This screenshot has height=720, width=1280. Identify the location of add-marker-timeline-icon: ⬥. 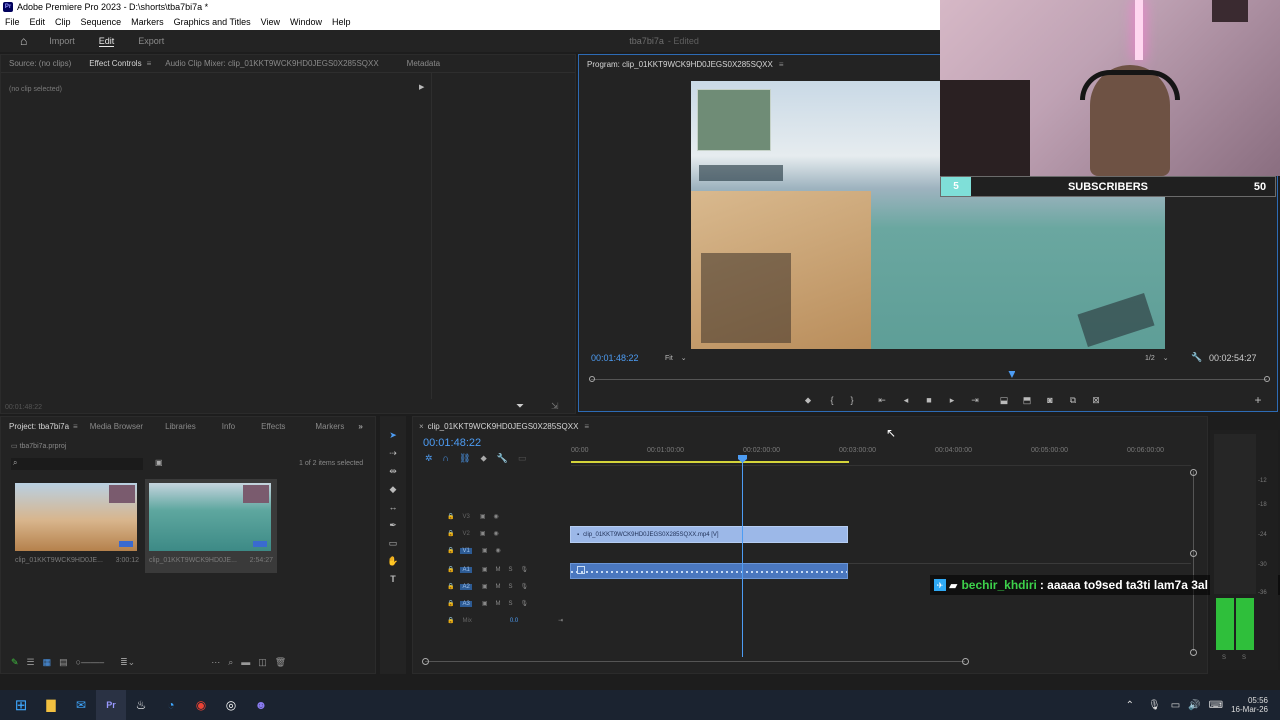
(488, 458).